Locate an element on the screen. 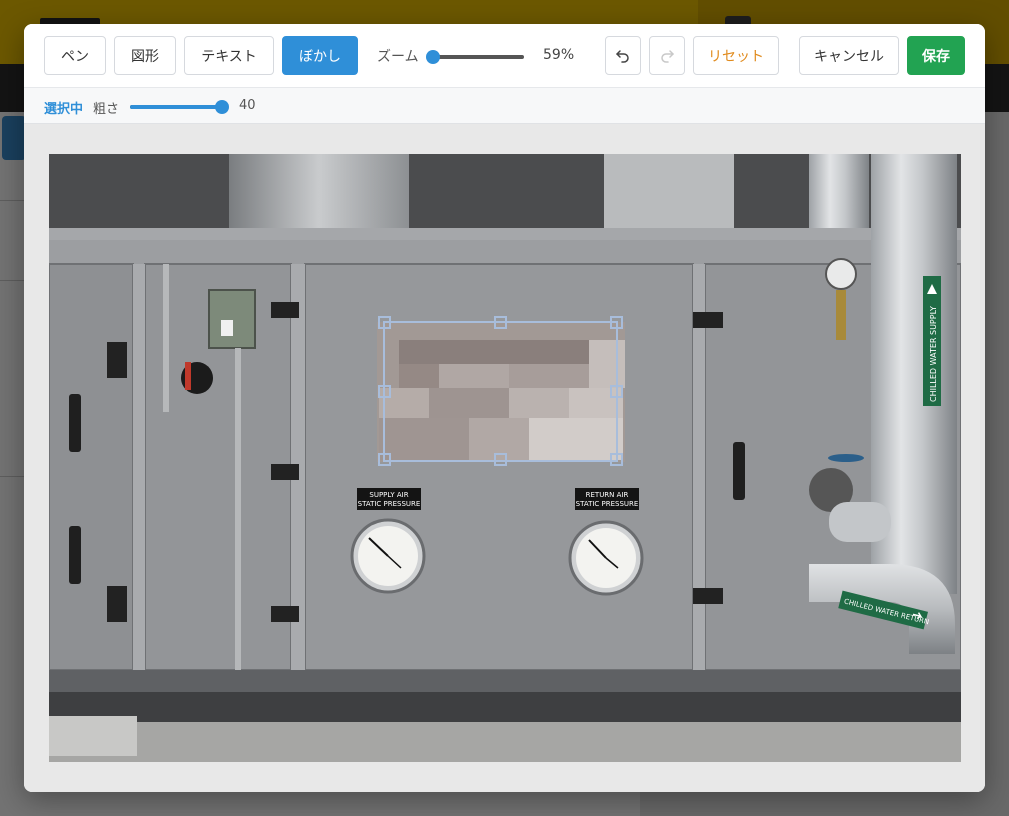 The width and height of the screenshot is (1009, 816). electrical-switch-box is located at coordinates (232, 319).